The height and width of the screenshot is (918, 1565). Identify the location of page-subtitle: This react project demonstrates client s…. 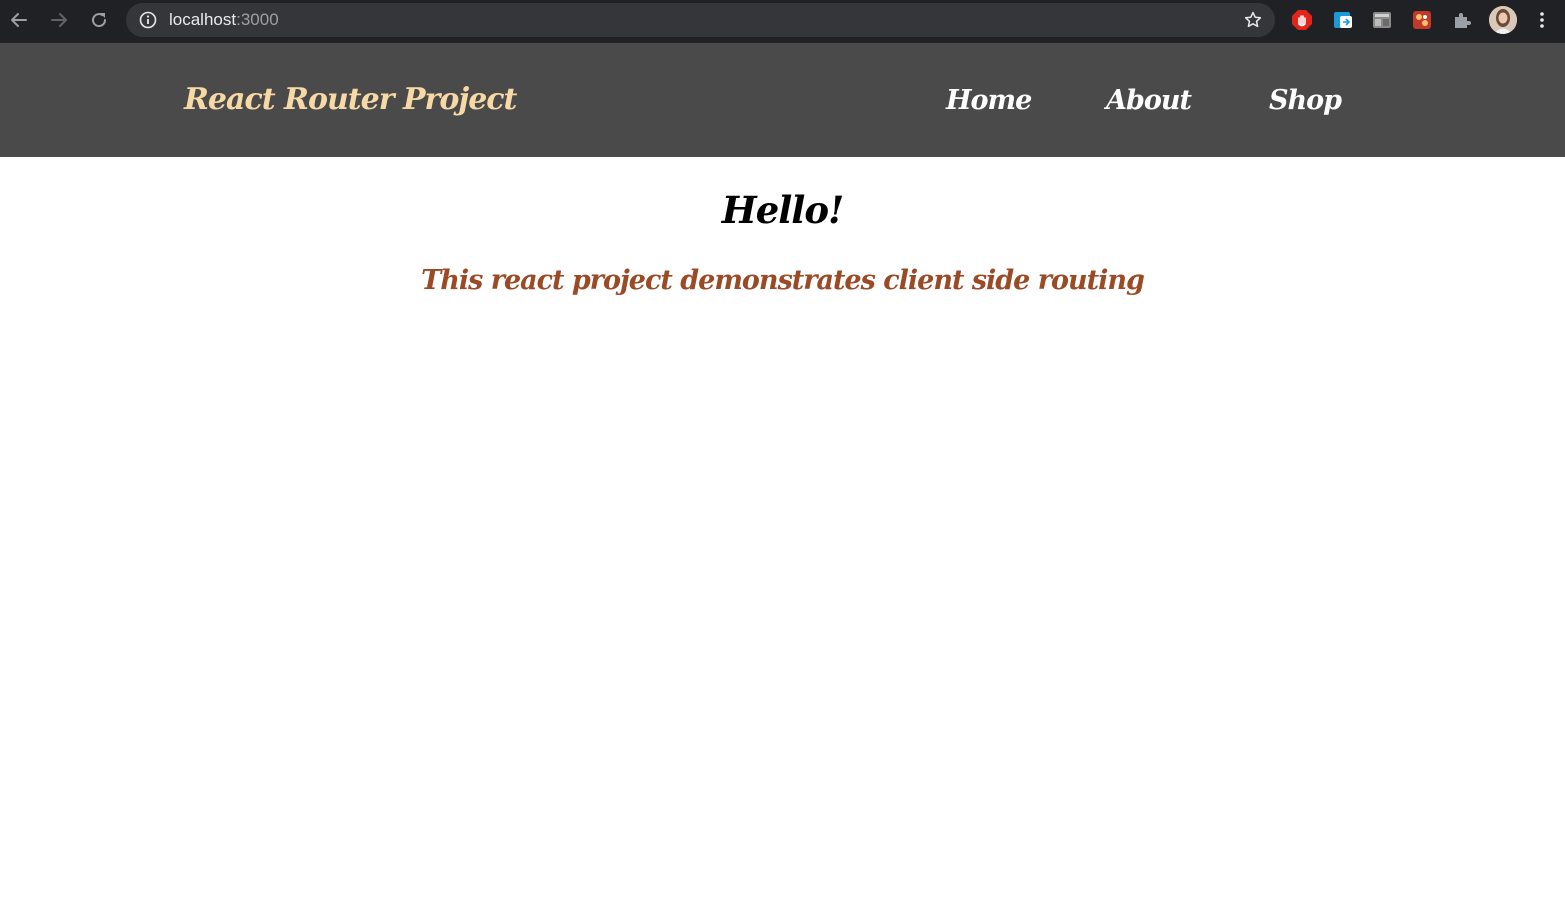
(783, 280).